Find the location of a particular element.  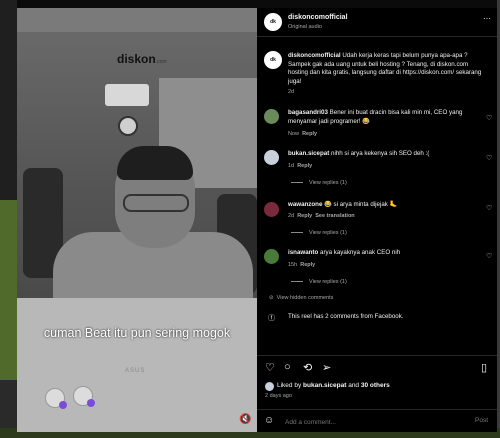

eye-off-icon: ⊘ is located at coordinates (271, 298).